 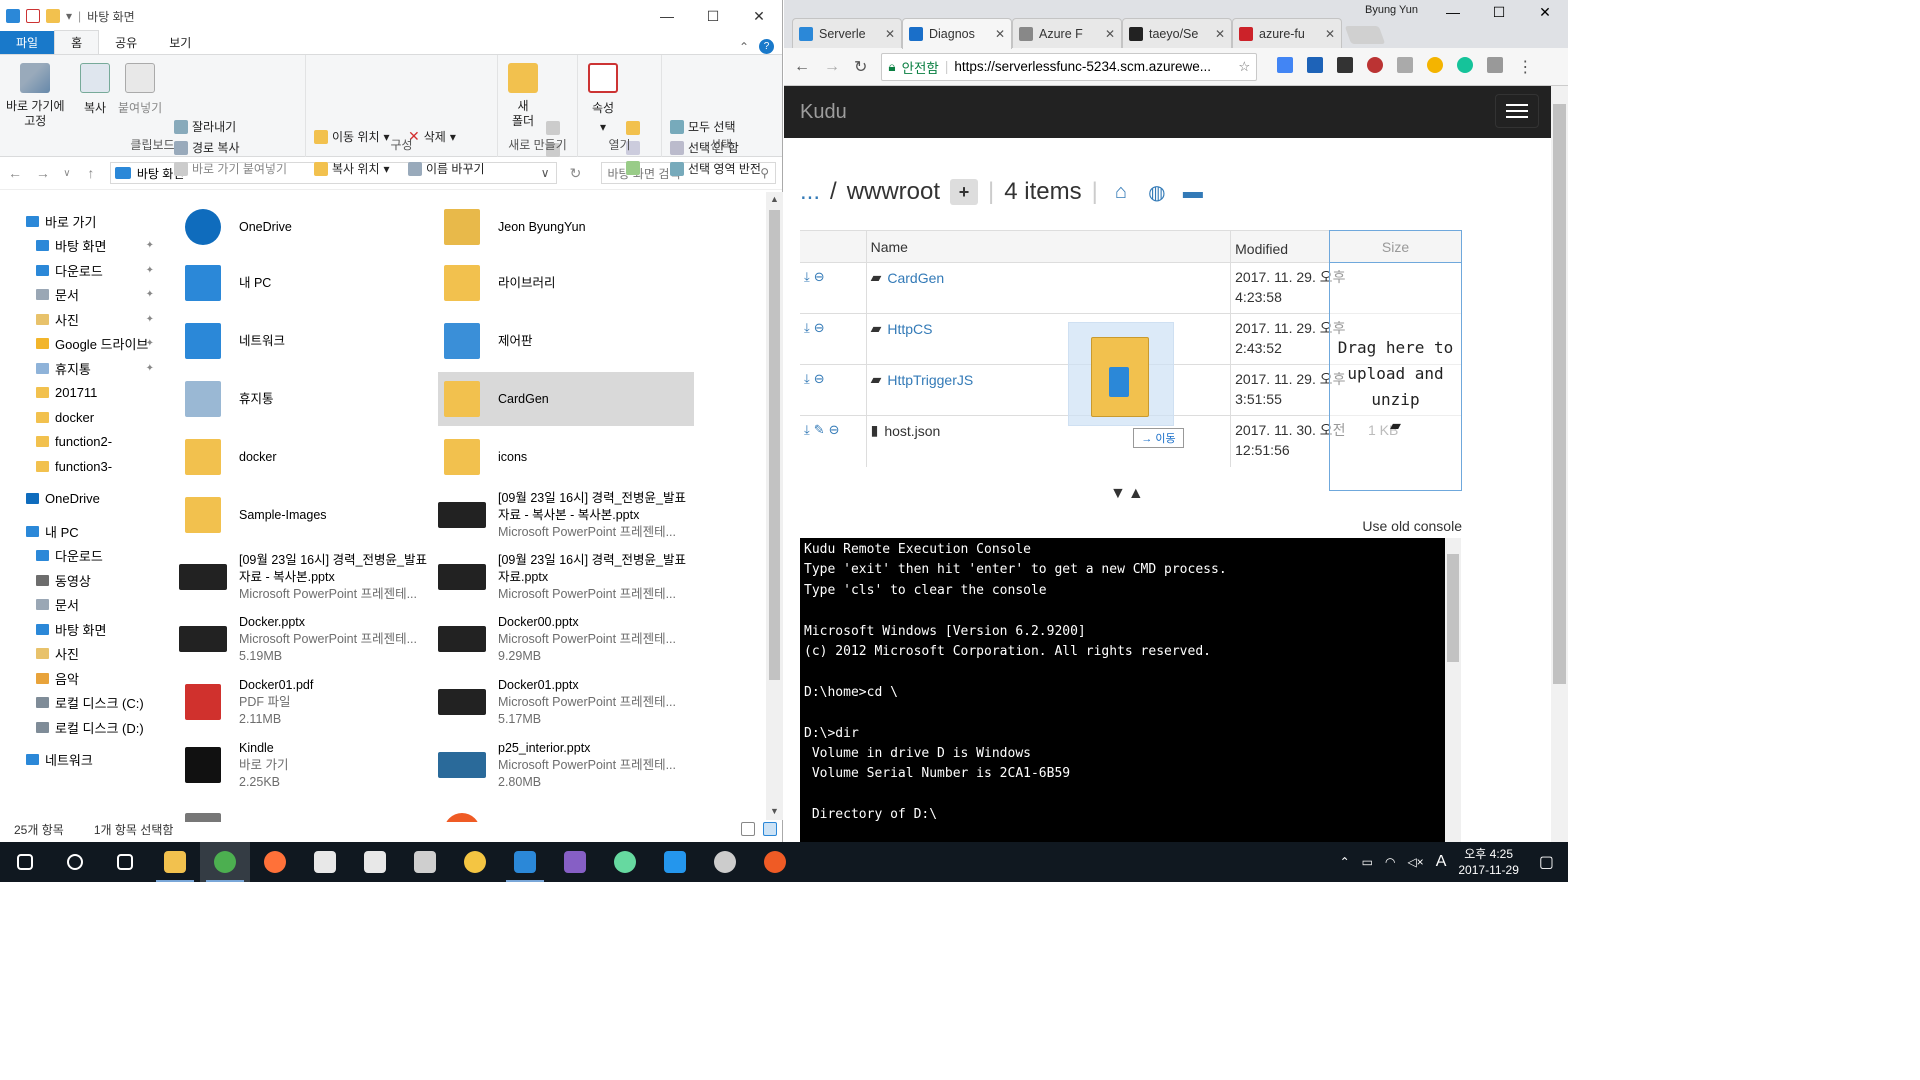 I want to click on google-extension-icon, so click(x=1435, y=64).